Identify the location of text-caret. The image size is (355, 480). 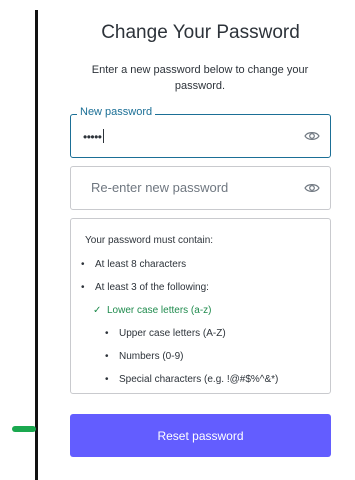
(103, 136).